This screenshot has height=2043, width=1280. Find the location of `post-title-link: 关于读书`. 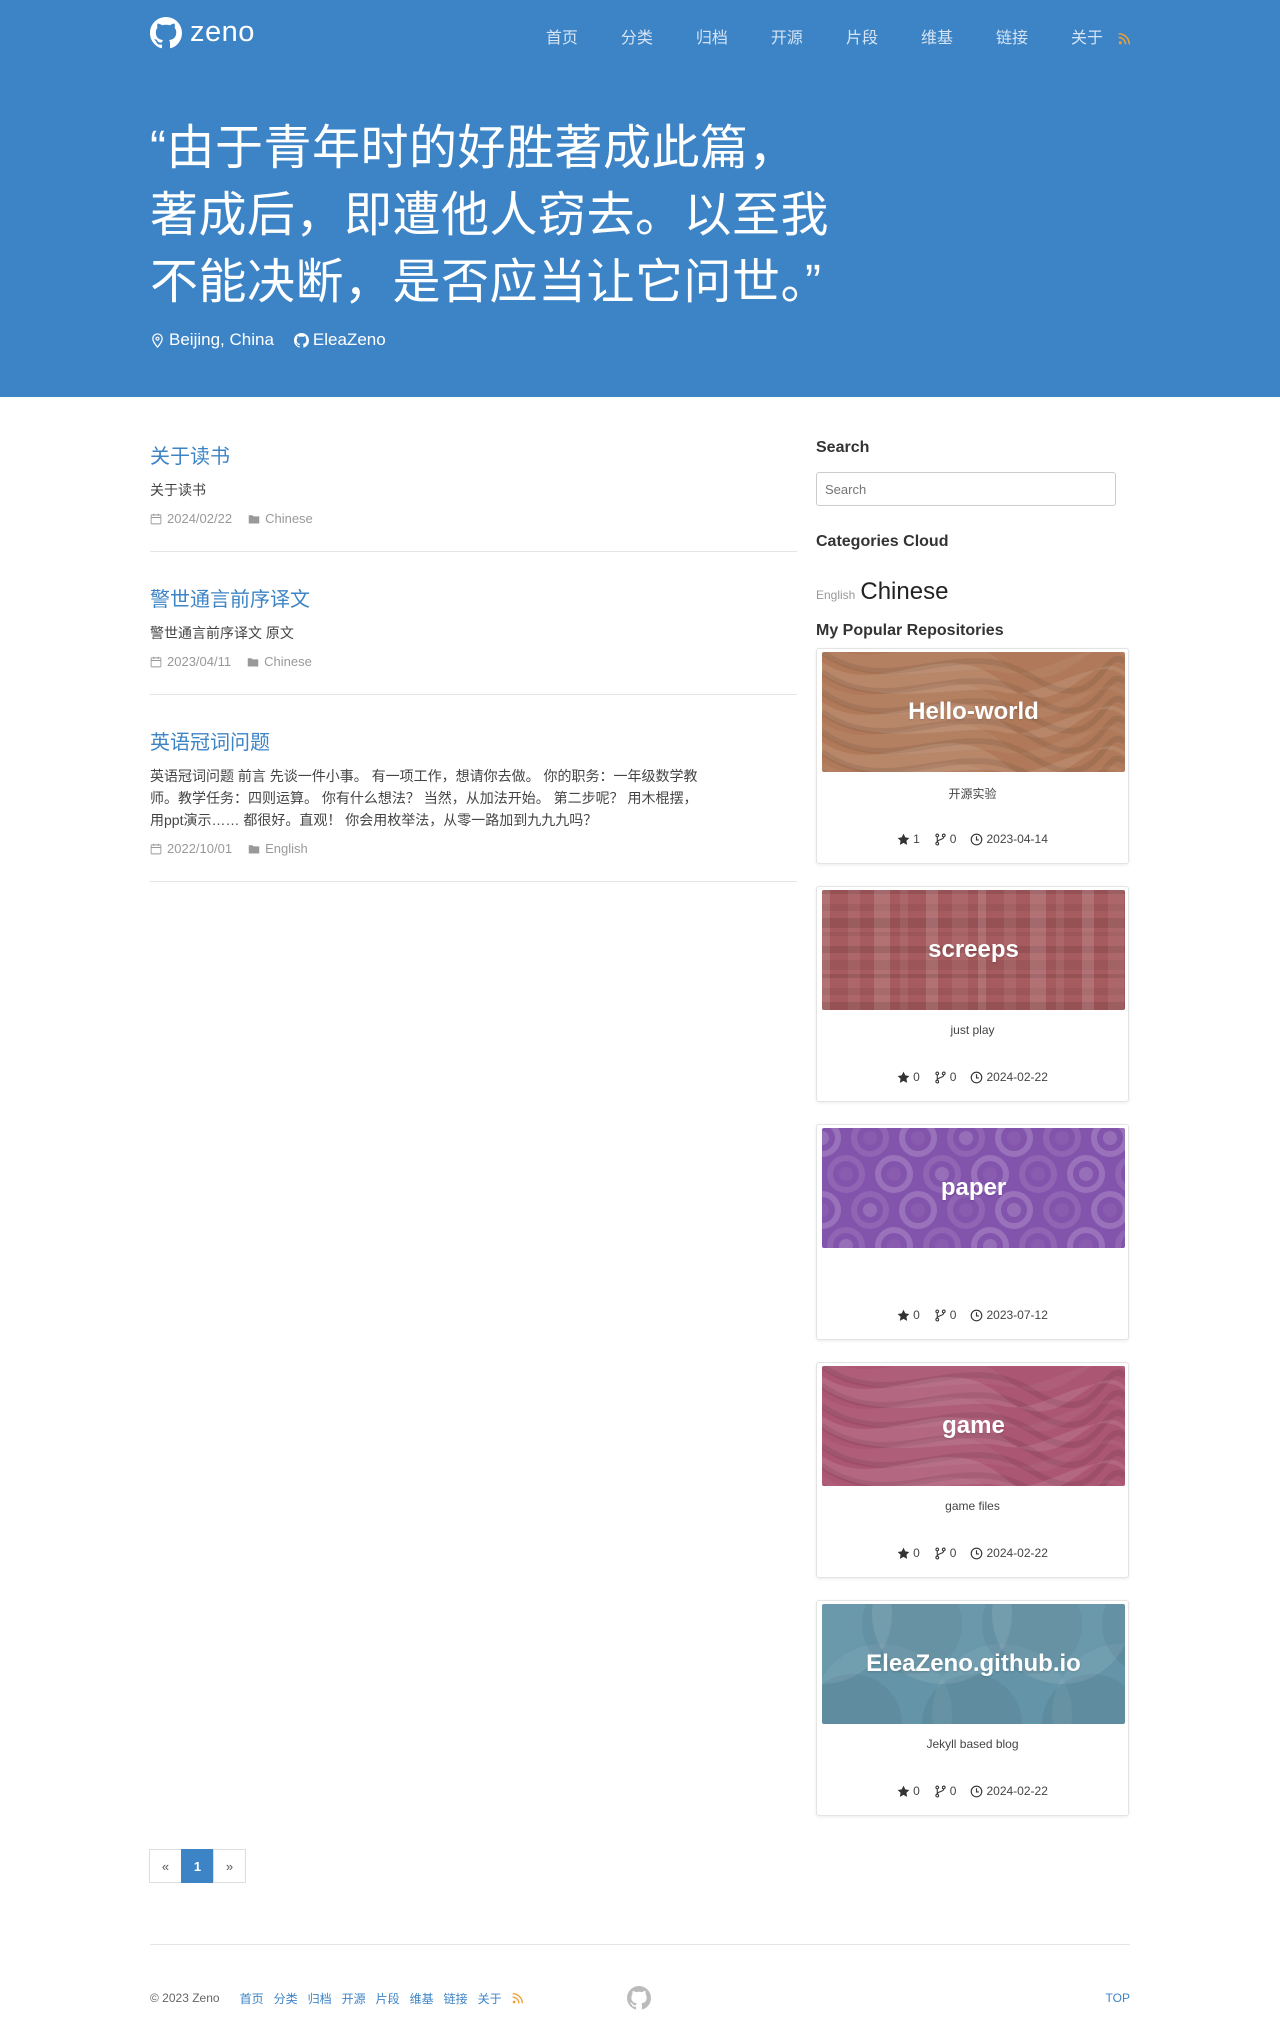

post-title-link: 关于读书 is located at coordinates (190, 457).